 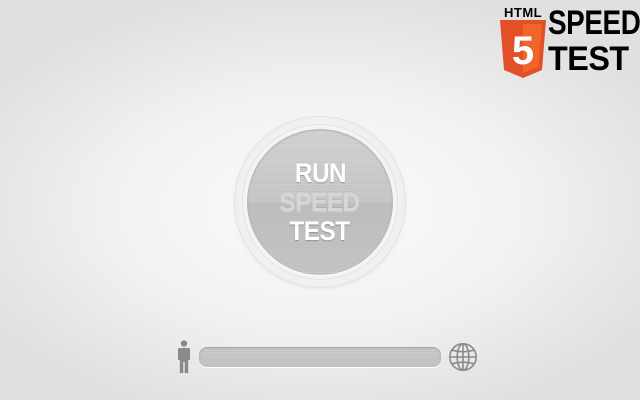 I want to click on html5-speed-test-logo: HTML 5 SPEED TEST, so click(x=569, y=41).